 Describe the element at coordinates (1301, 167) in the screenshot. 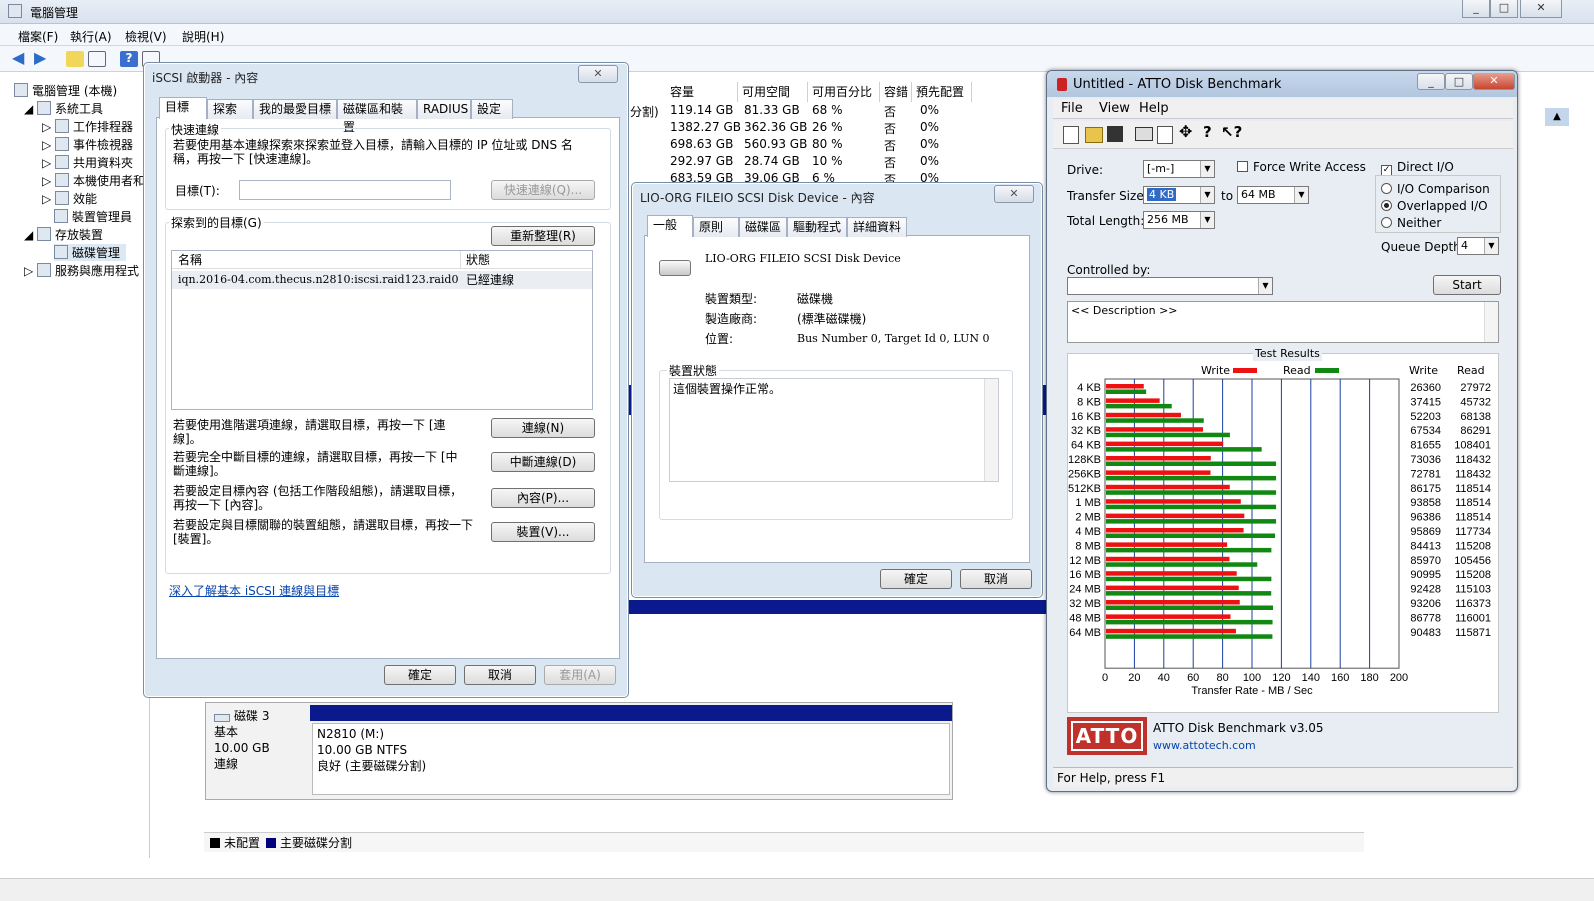

I see `force-write-checkbox: Force Write Access` at that location.